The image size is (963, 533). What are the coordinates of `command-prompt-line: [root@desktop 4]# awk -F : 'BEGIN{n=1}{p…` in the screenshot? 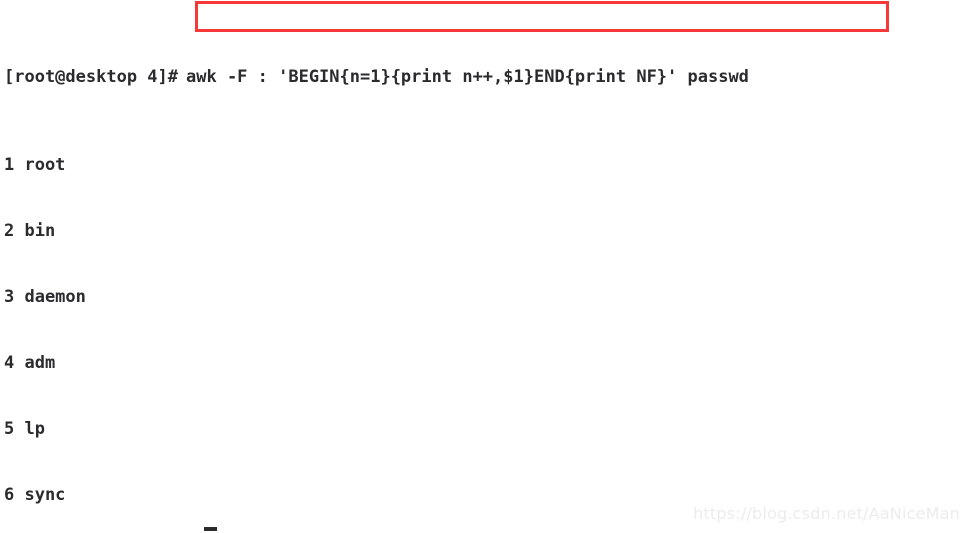 It's located at (481, 77).